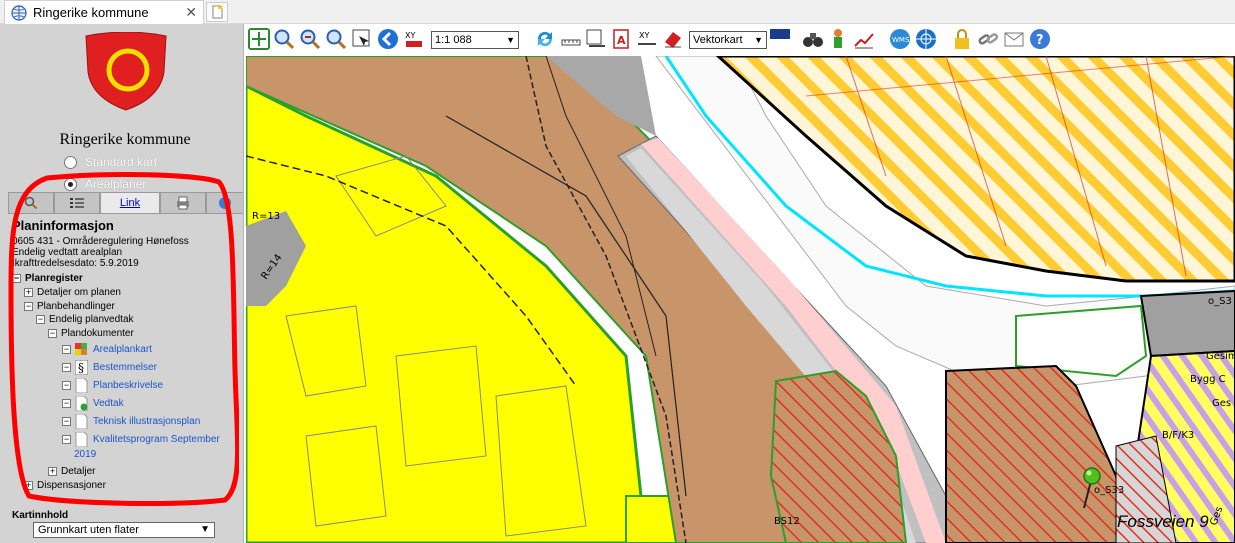  What do you see at coordinates (88, 530) in the screenshot?
I see `kartinnhold-value: Grunnkart uten flater` at bounding box center [88, 530].